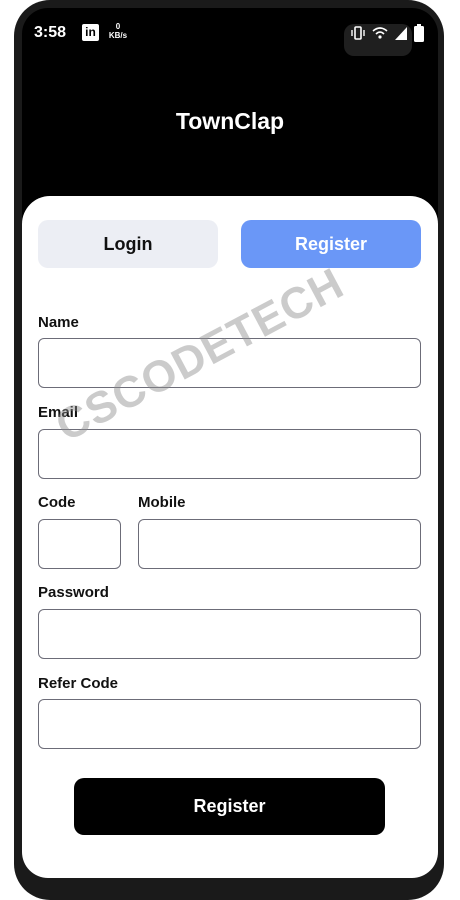 This screenshot has width=460, height=900. Describe the element at coordinates (401, 33) in the screenshot. I see `signal-icon` at that location.